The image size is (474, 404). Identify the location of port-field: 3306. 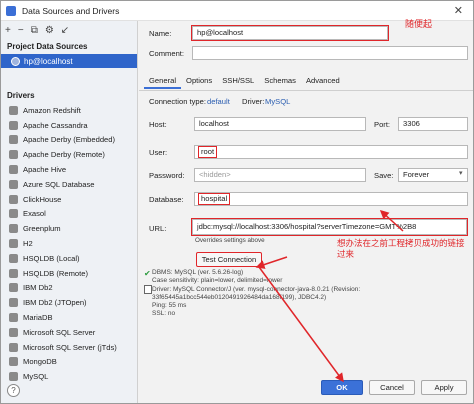
(433, 124).